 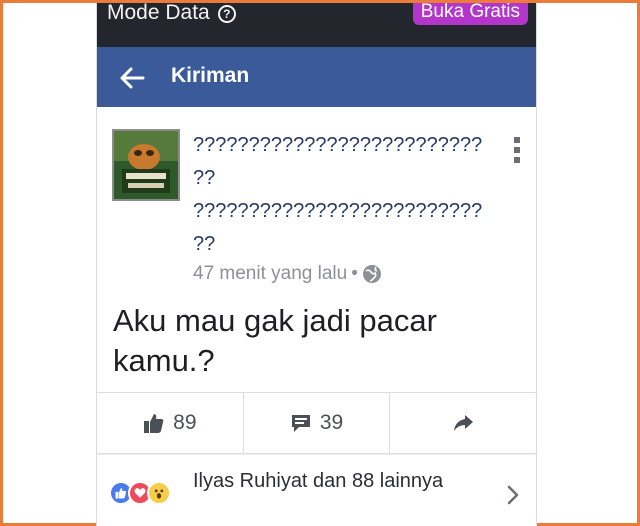 I want to click on post-timestamp: 47 menit yang lalu •, so click(x=287, y=274).